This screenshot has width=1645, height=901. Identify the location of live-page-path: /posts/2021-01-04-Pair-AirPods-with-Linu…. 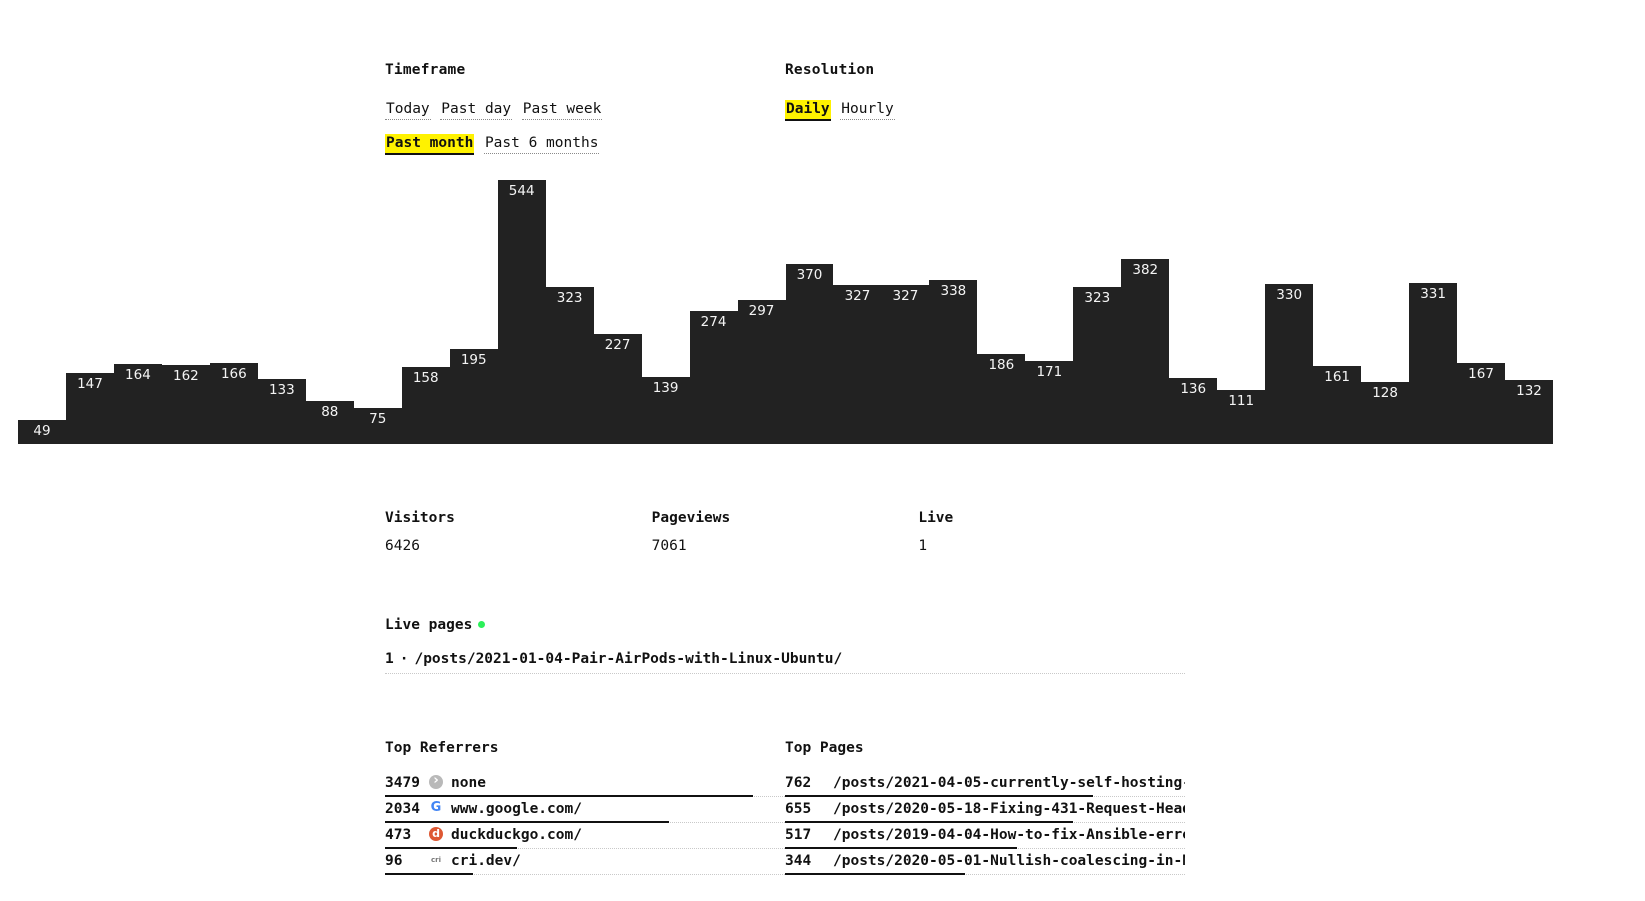
(628, 659).